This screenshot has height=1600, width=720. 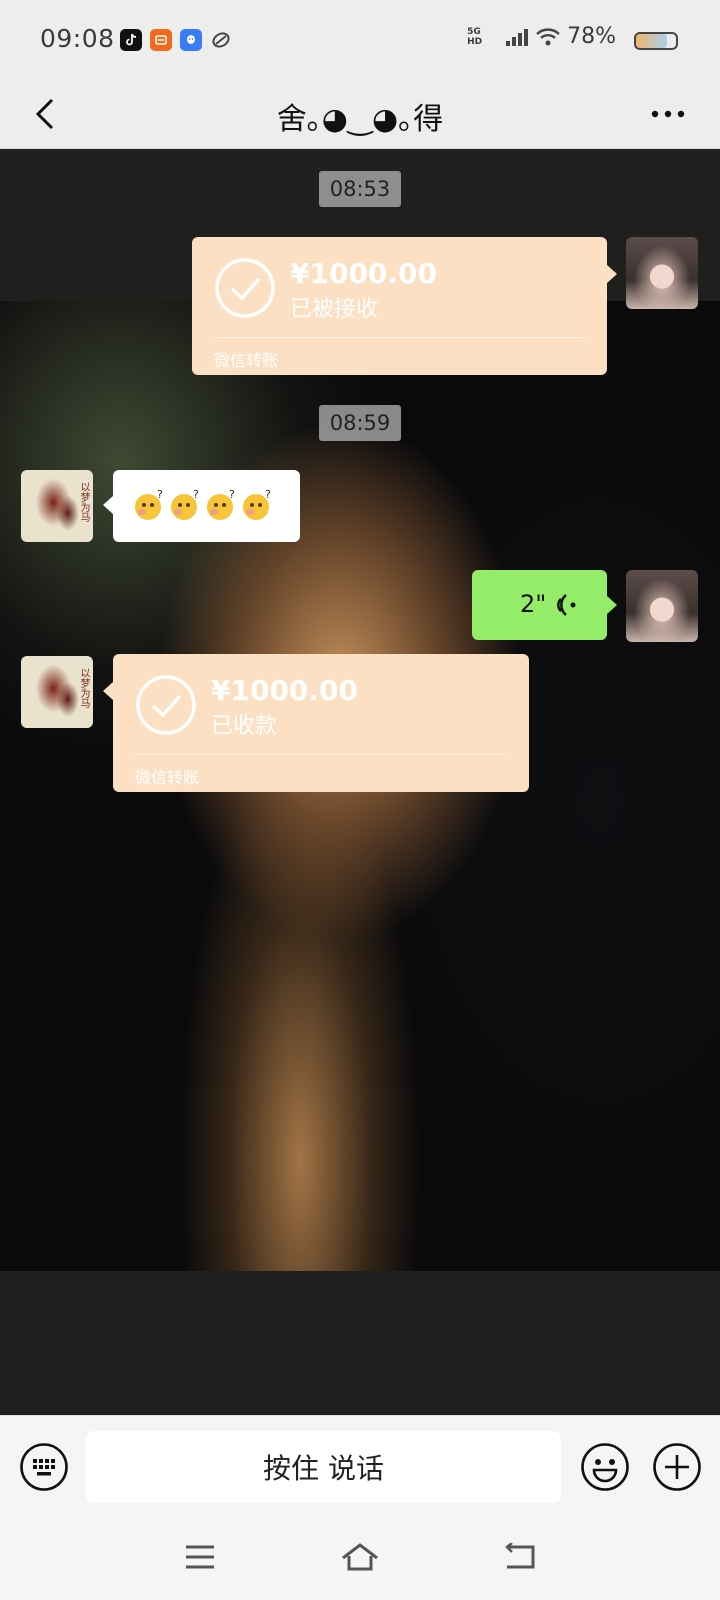 What do you see at coordinates (360, 40) in the screenshot?
I see `status-bar: 09:08 5G HD 78%` at bounding box center [360, 40].